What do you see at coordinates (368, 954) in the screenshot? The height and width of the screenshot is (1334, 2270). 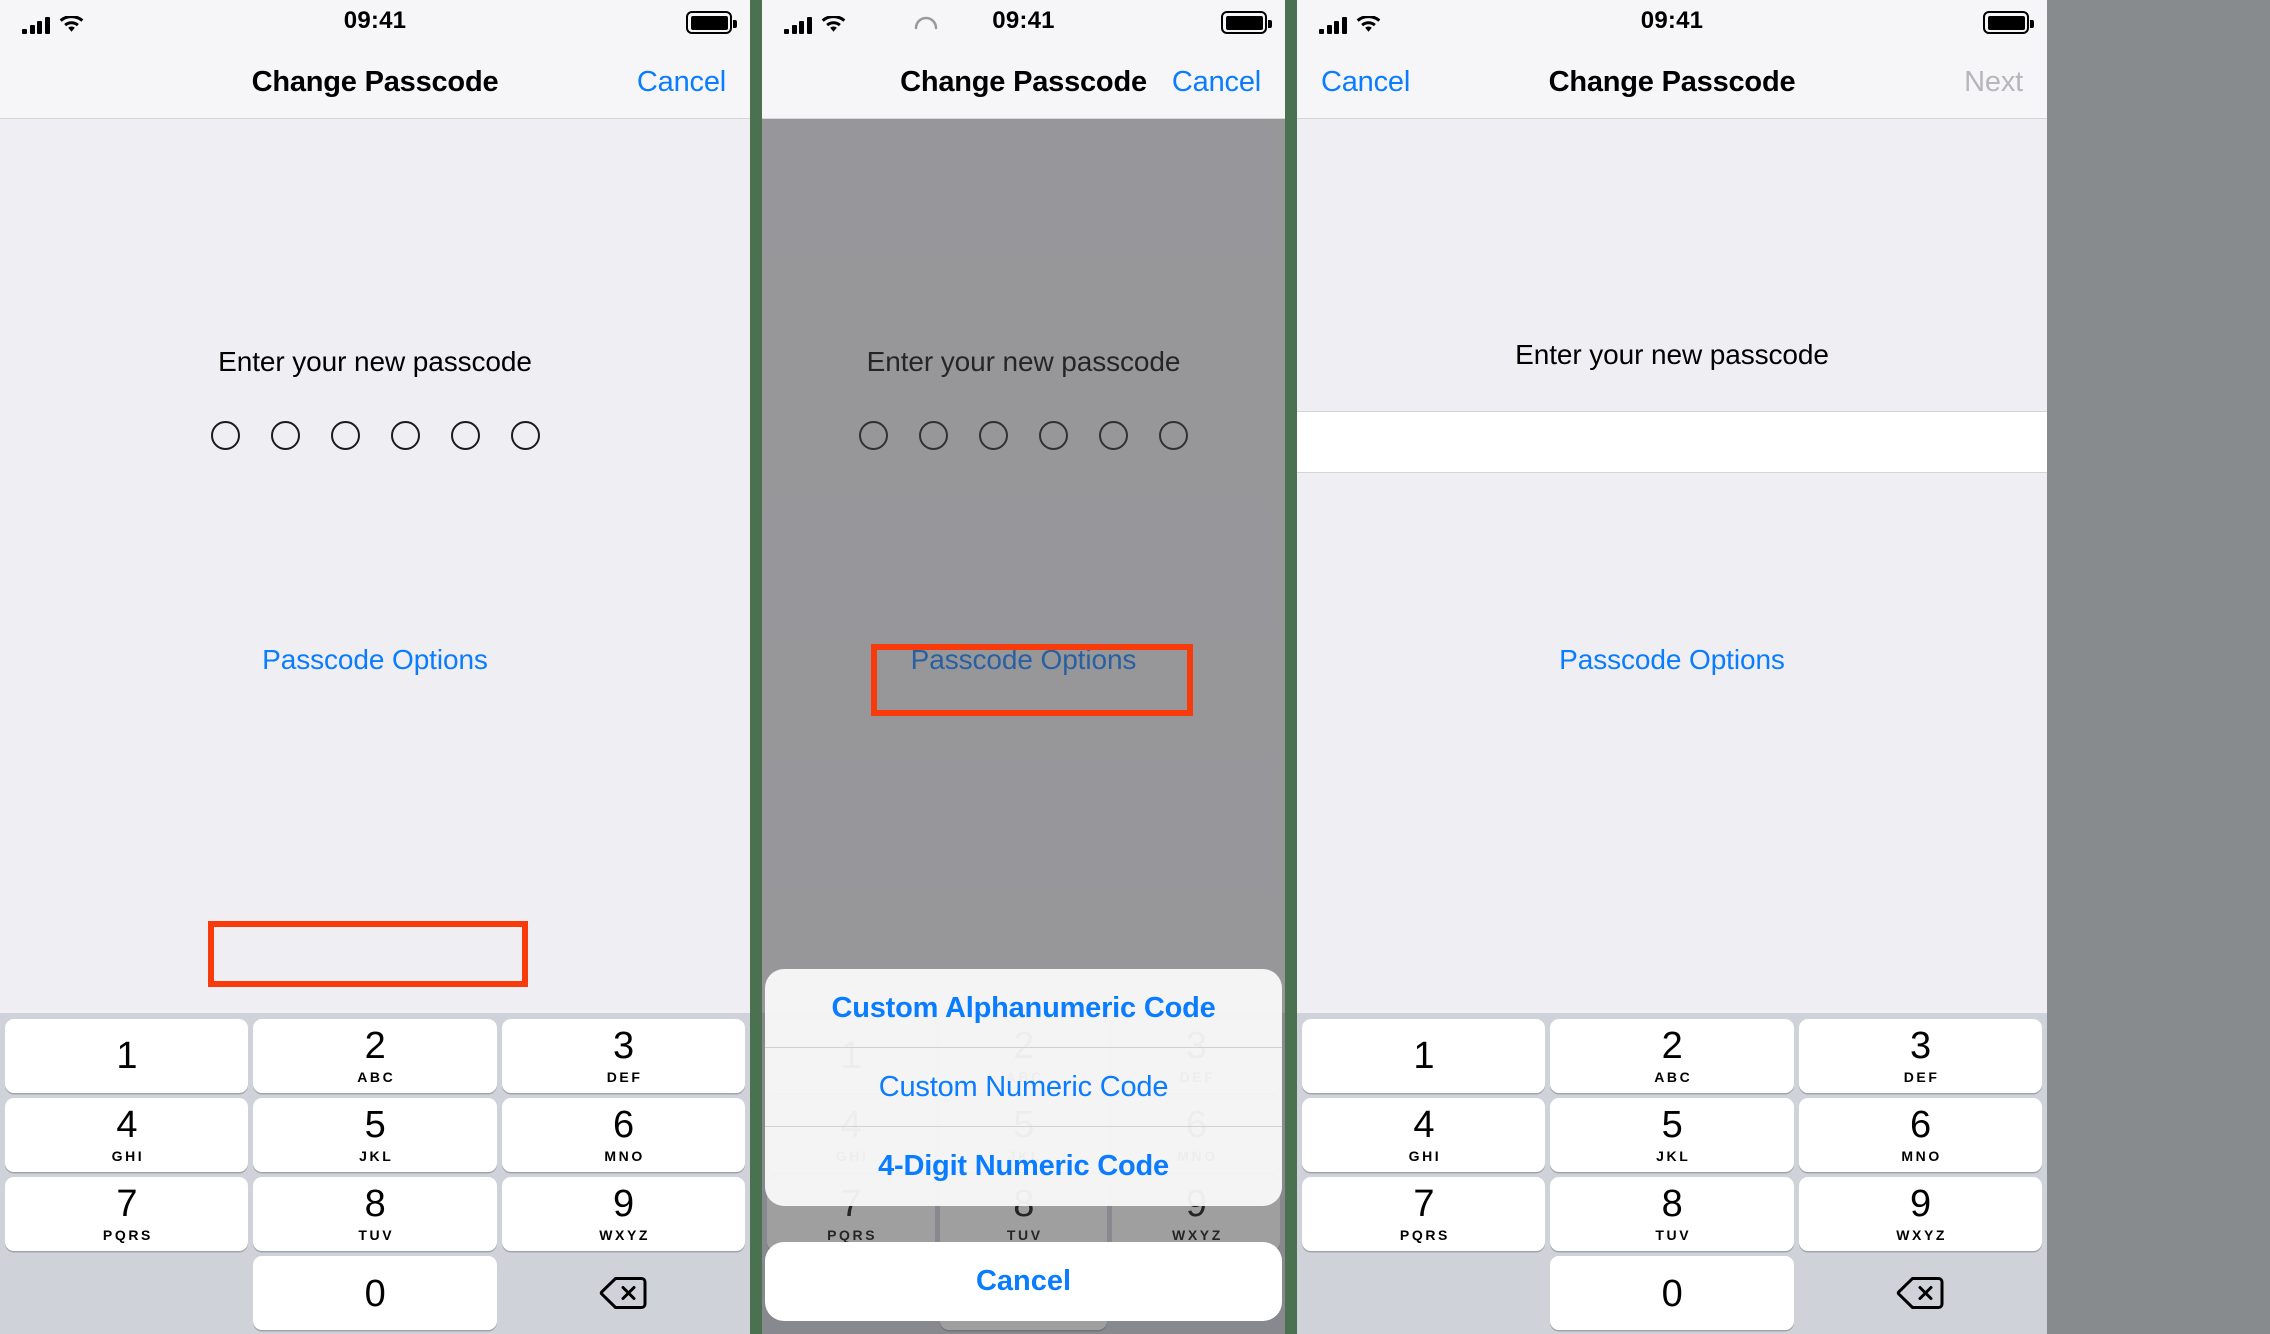 I see `annotation-highlight-passcode-options` at bounding box center [368, 954].